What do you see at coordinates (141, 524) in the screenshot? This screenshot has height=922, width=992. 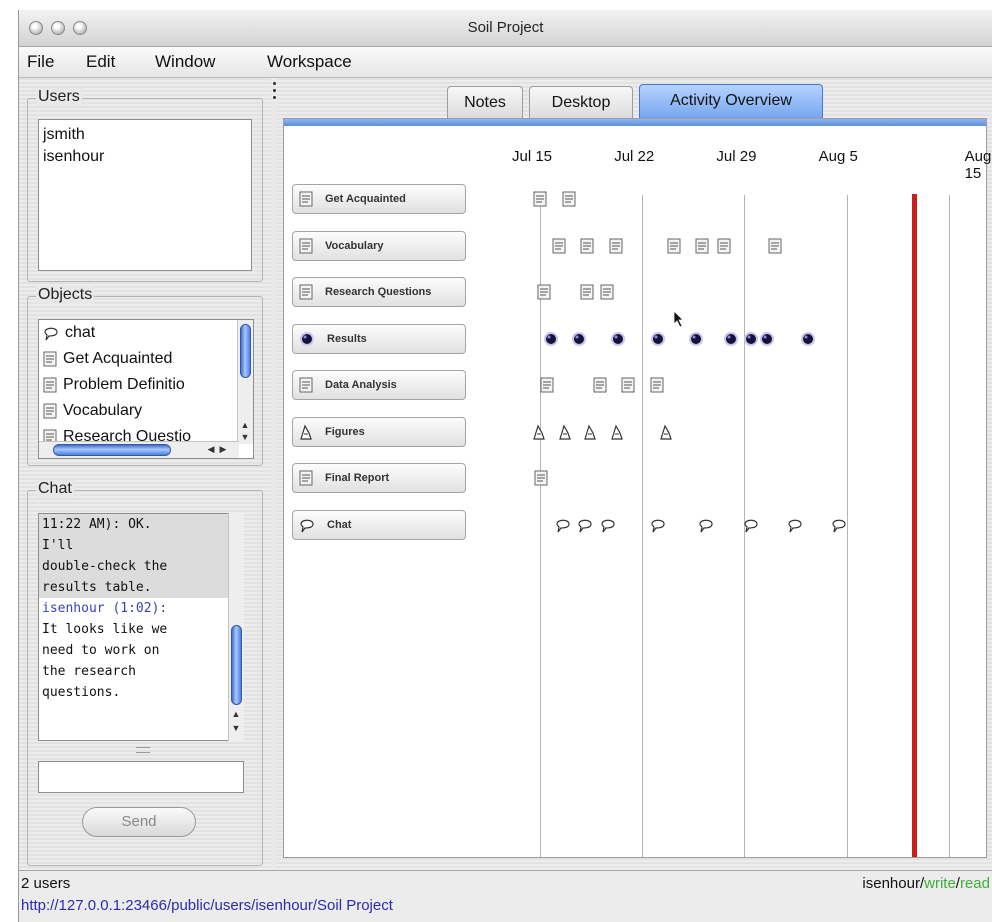 I see `chat-message-line: 11:22 AM): OK.` at bounding box center [141, 524].